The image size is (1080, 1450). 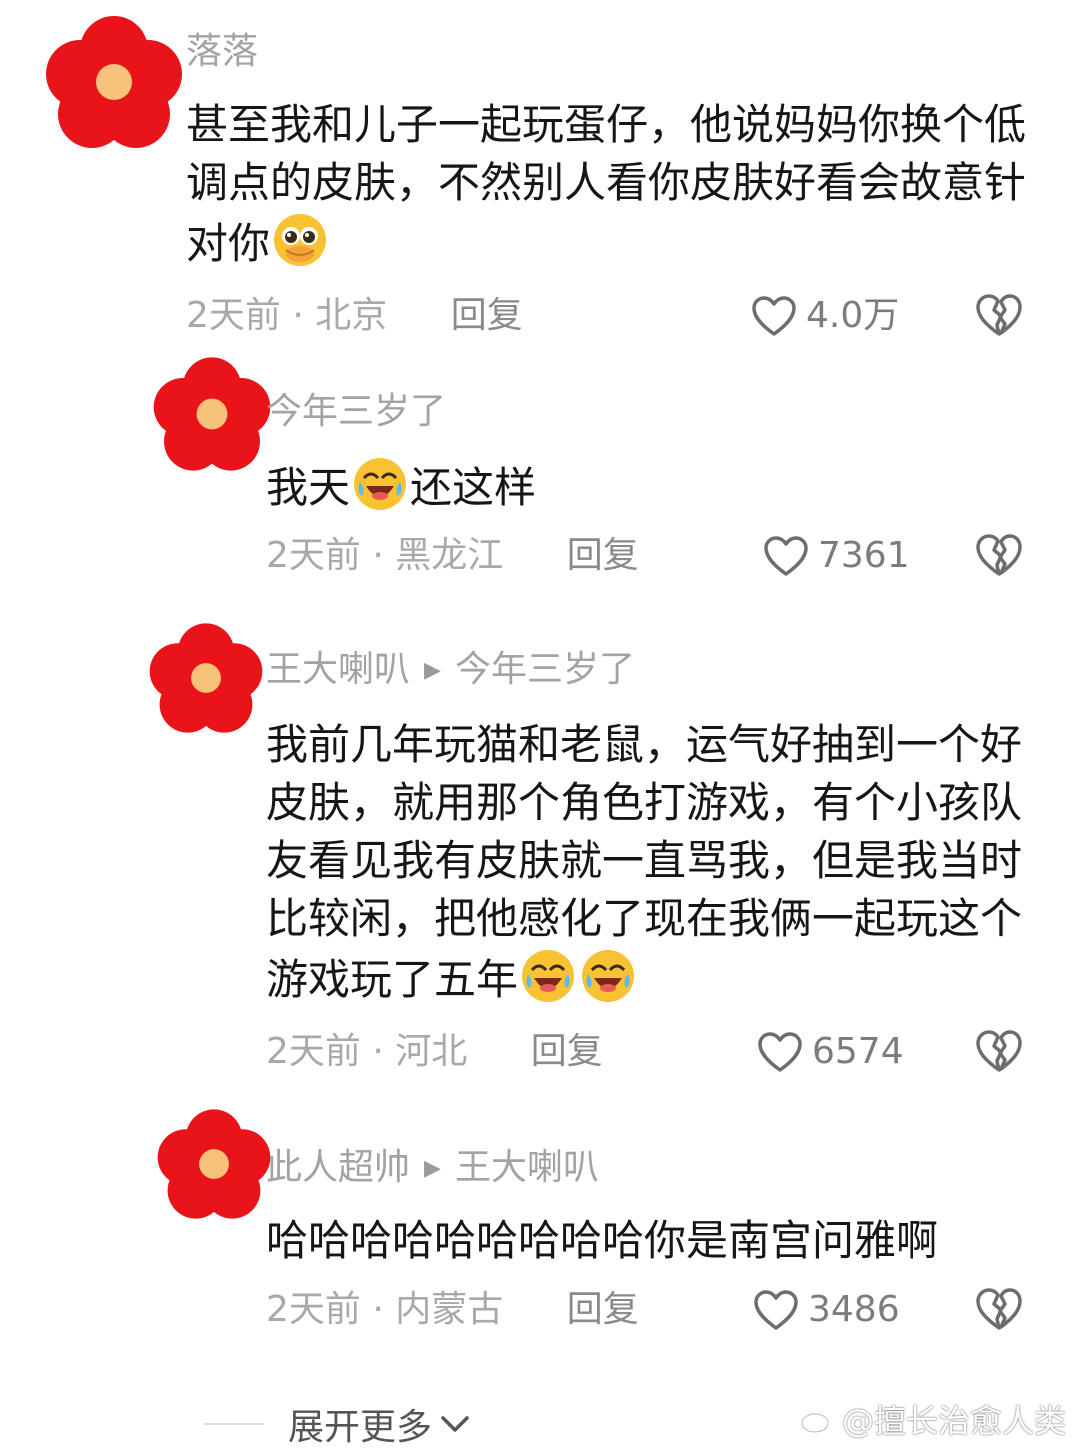 I want to click on like-button: 7361, so click(x=836, y=556).